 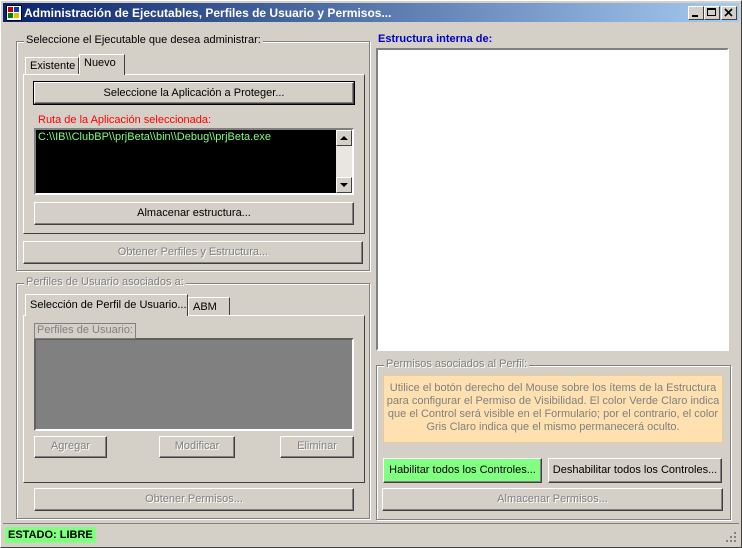 What do you see at coordinates (695, 16) in the screenshot?
I see `minimize-icon` at bounding box center [695, 16].